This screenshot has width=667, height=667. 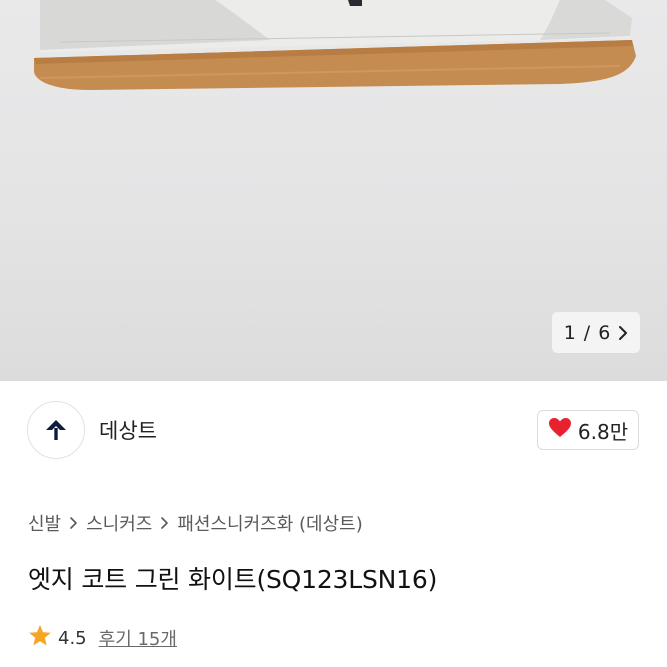 I want to click on rating-score: 4.5, so click(x=72, y=638).